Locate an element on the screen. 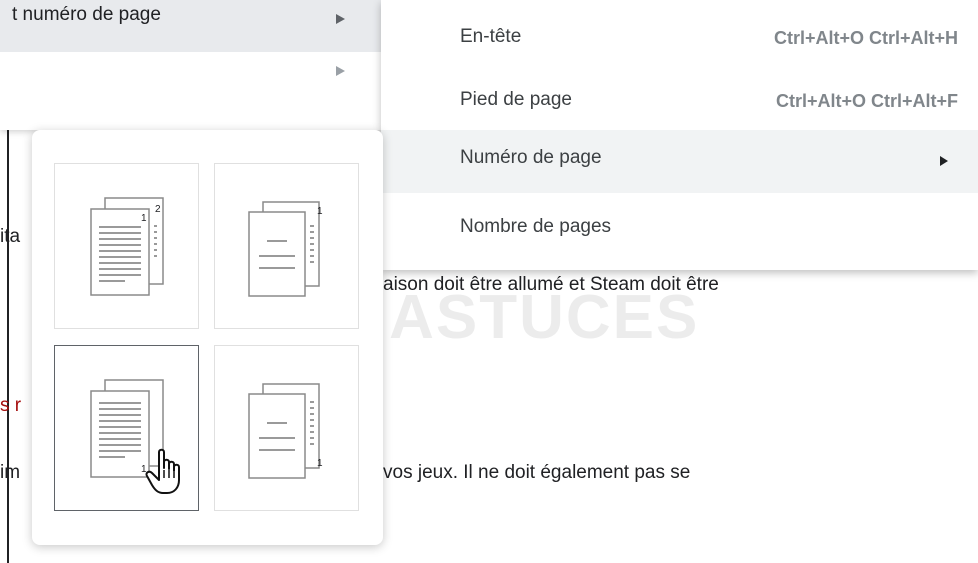 This screenshot has height=563, width=978. page-number-option-top-right: 1 2 is located at coordinates (126, 246).